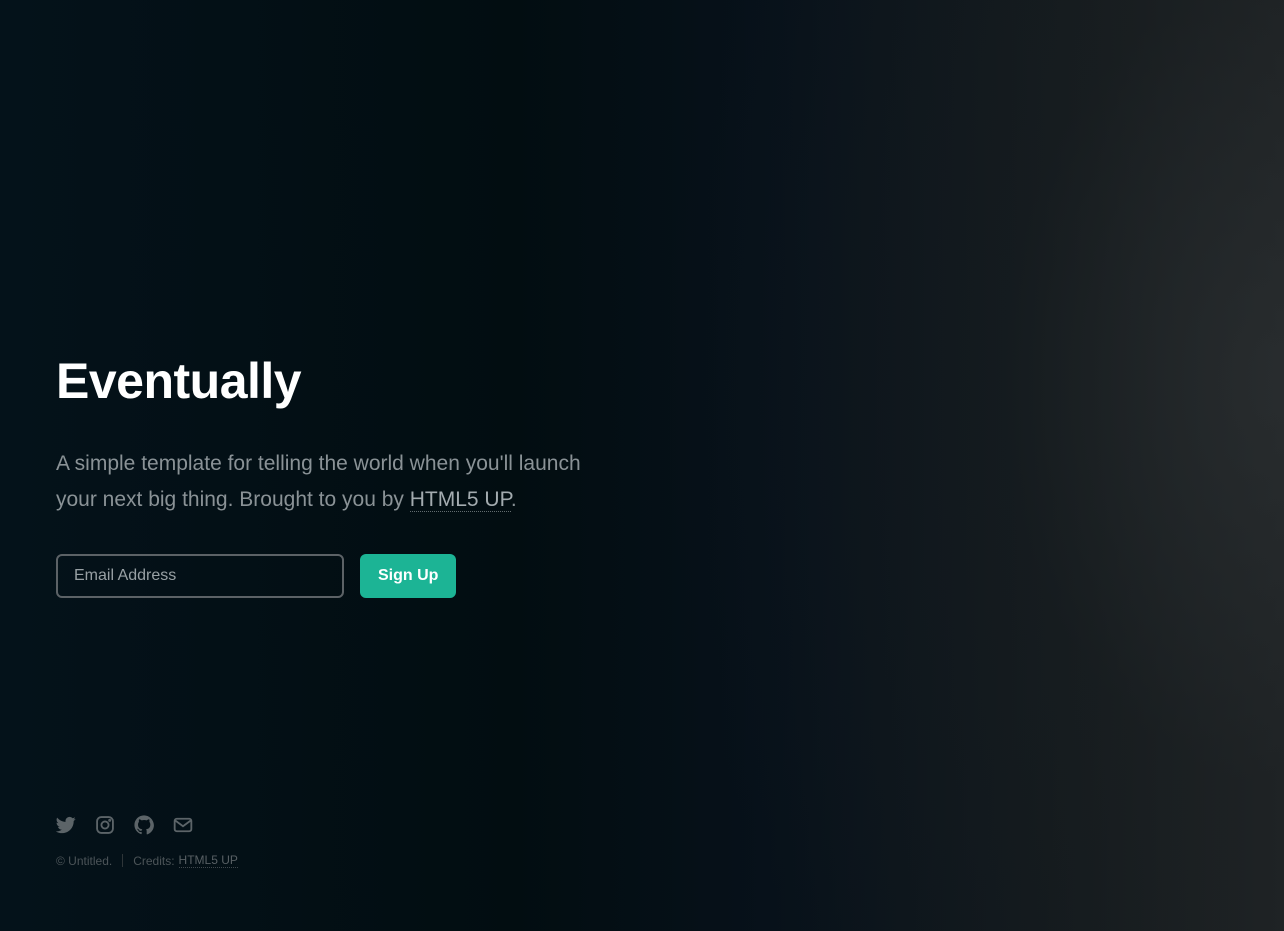 This screenshot has width=1284, height=931. What do you see at coordinates (408, 576) in the screenshot?
I see `sign-up-button: Sign Up` at bounding box center [408, 576].